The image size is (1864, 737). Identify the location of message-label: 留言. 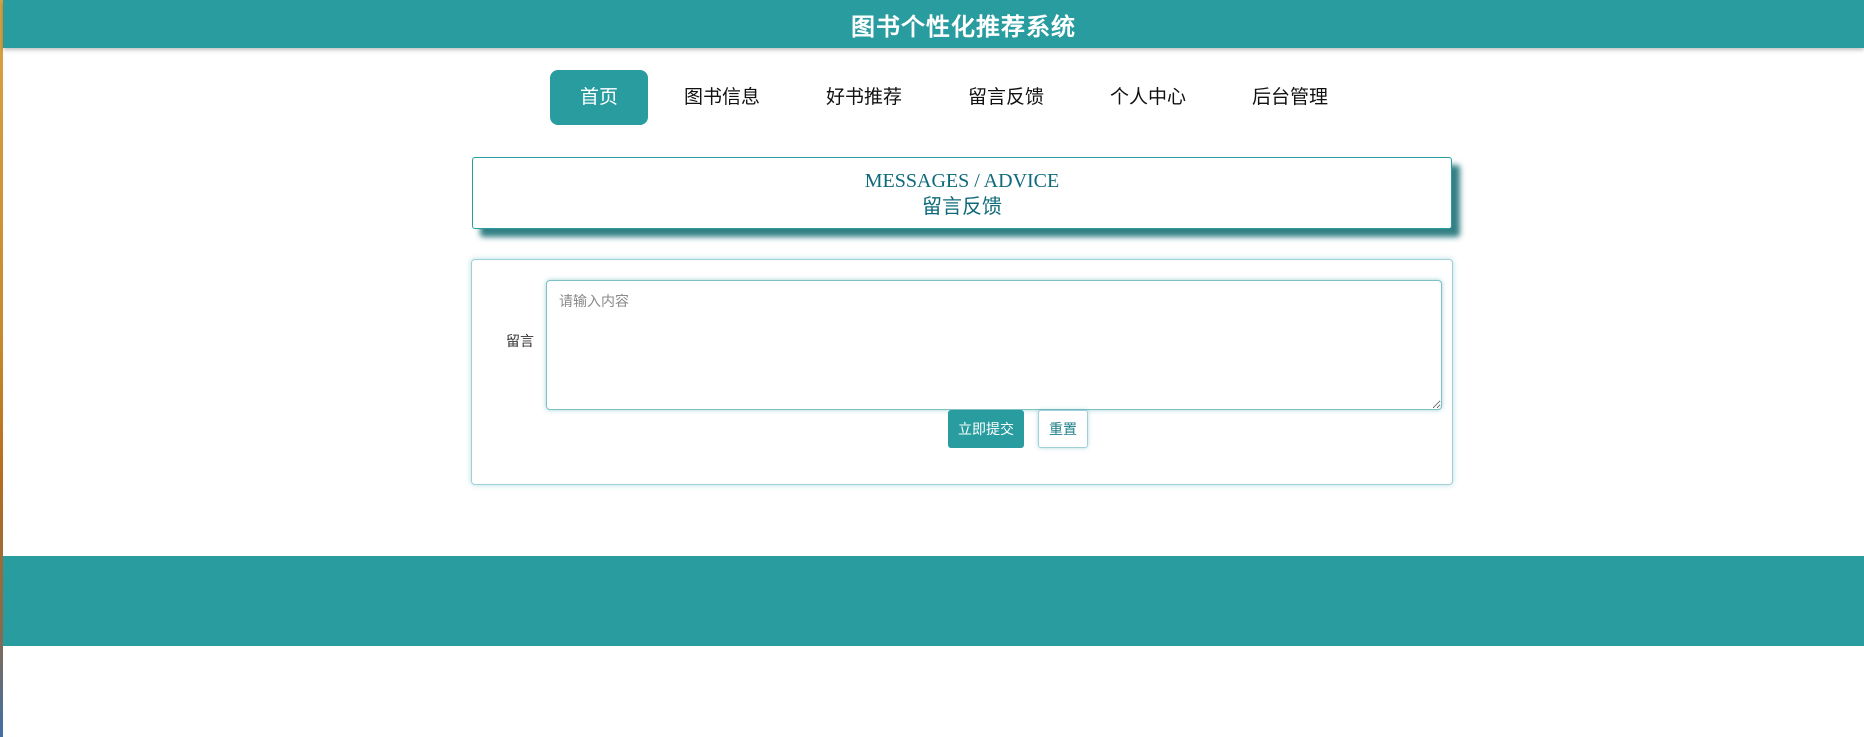
(520, 342).